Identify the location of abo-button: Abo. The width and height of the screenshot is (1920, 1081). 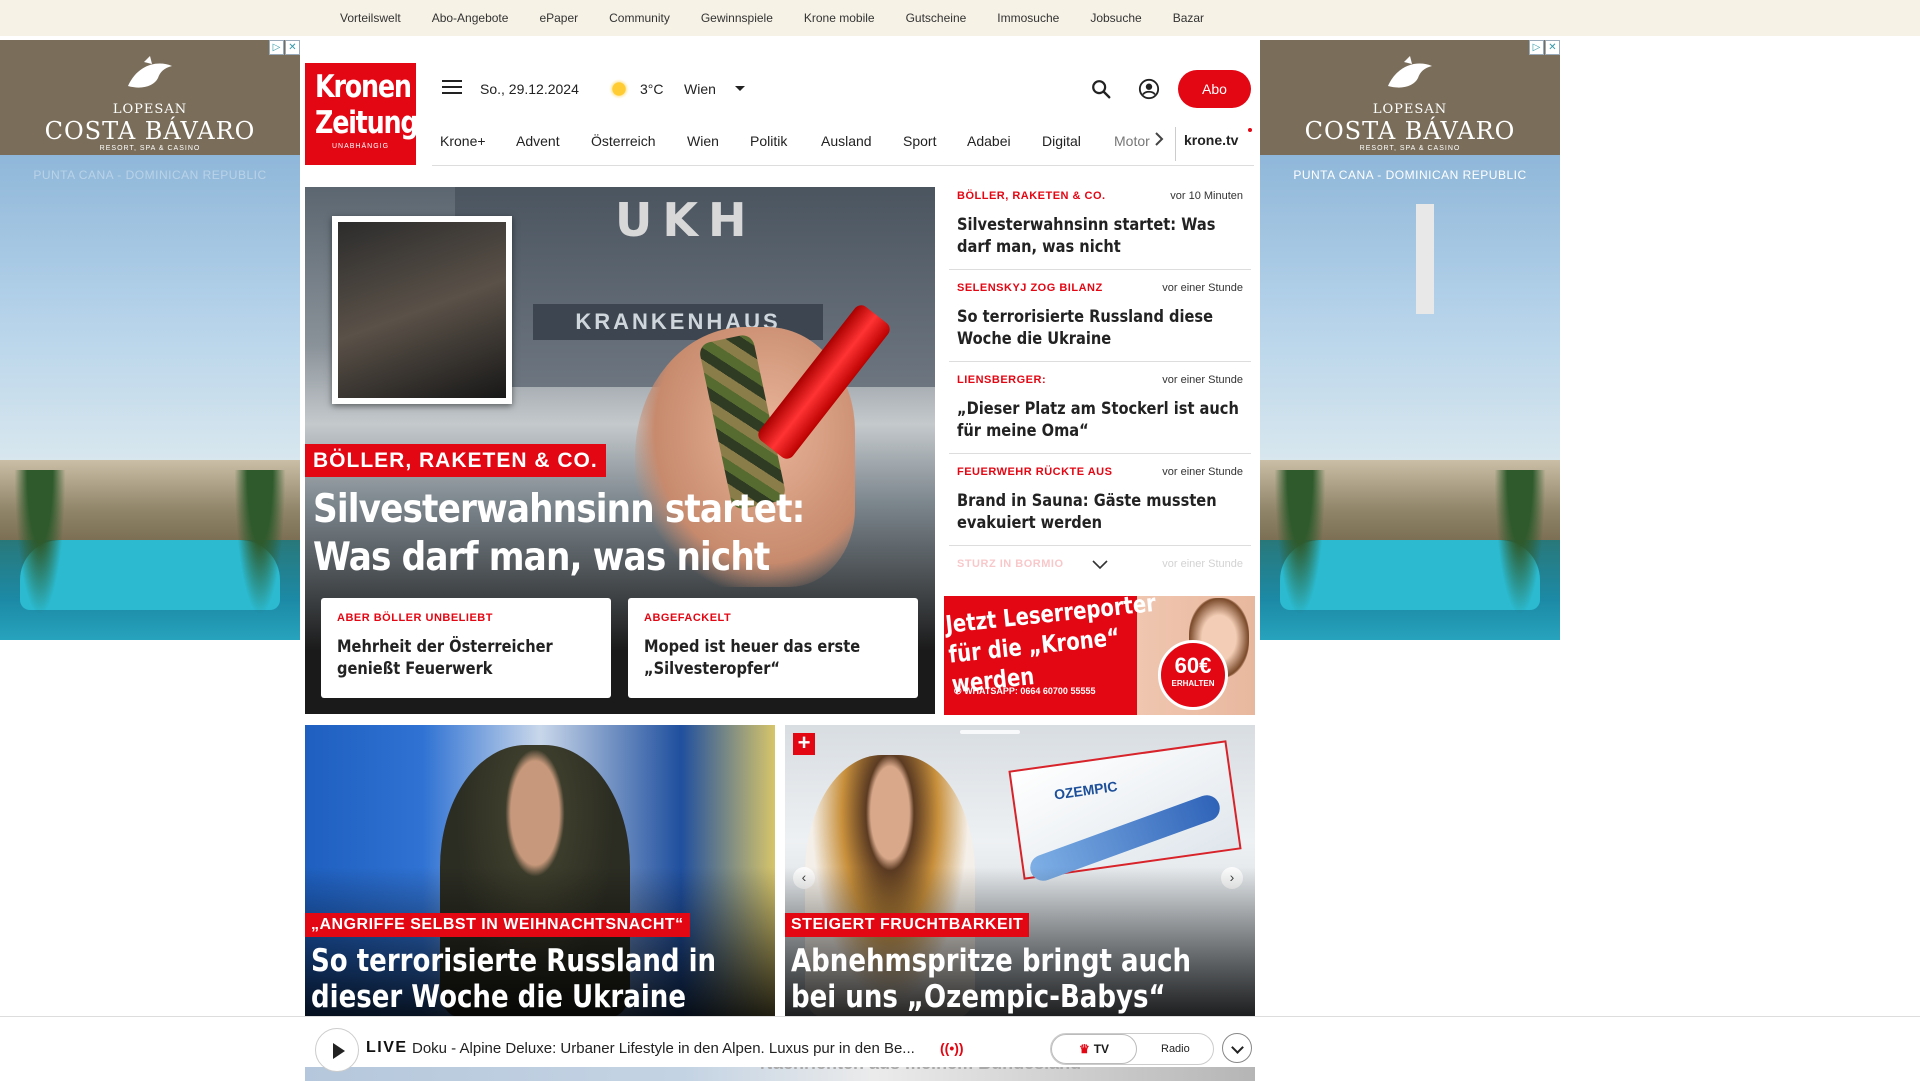
(1214, 89).